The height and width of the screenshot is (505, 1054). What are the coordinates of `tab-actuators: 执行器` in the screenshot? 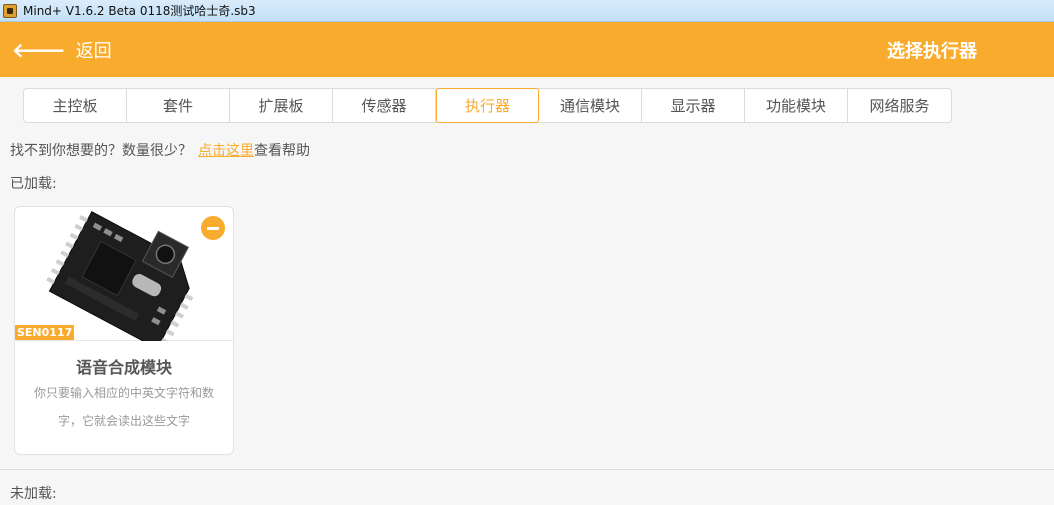 It's located at (487, 105).